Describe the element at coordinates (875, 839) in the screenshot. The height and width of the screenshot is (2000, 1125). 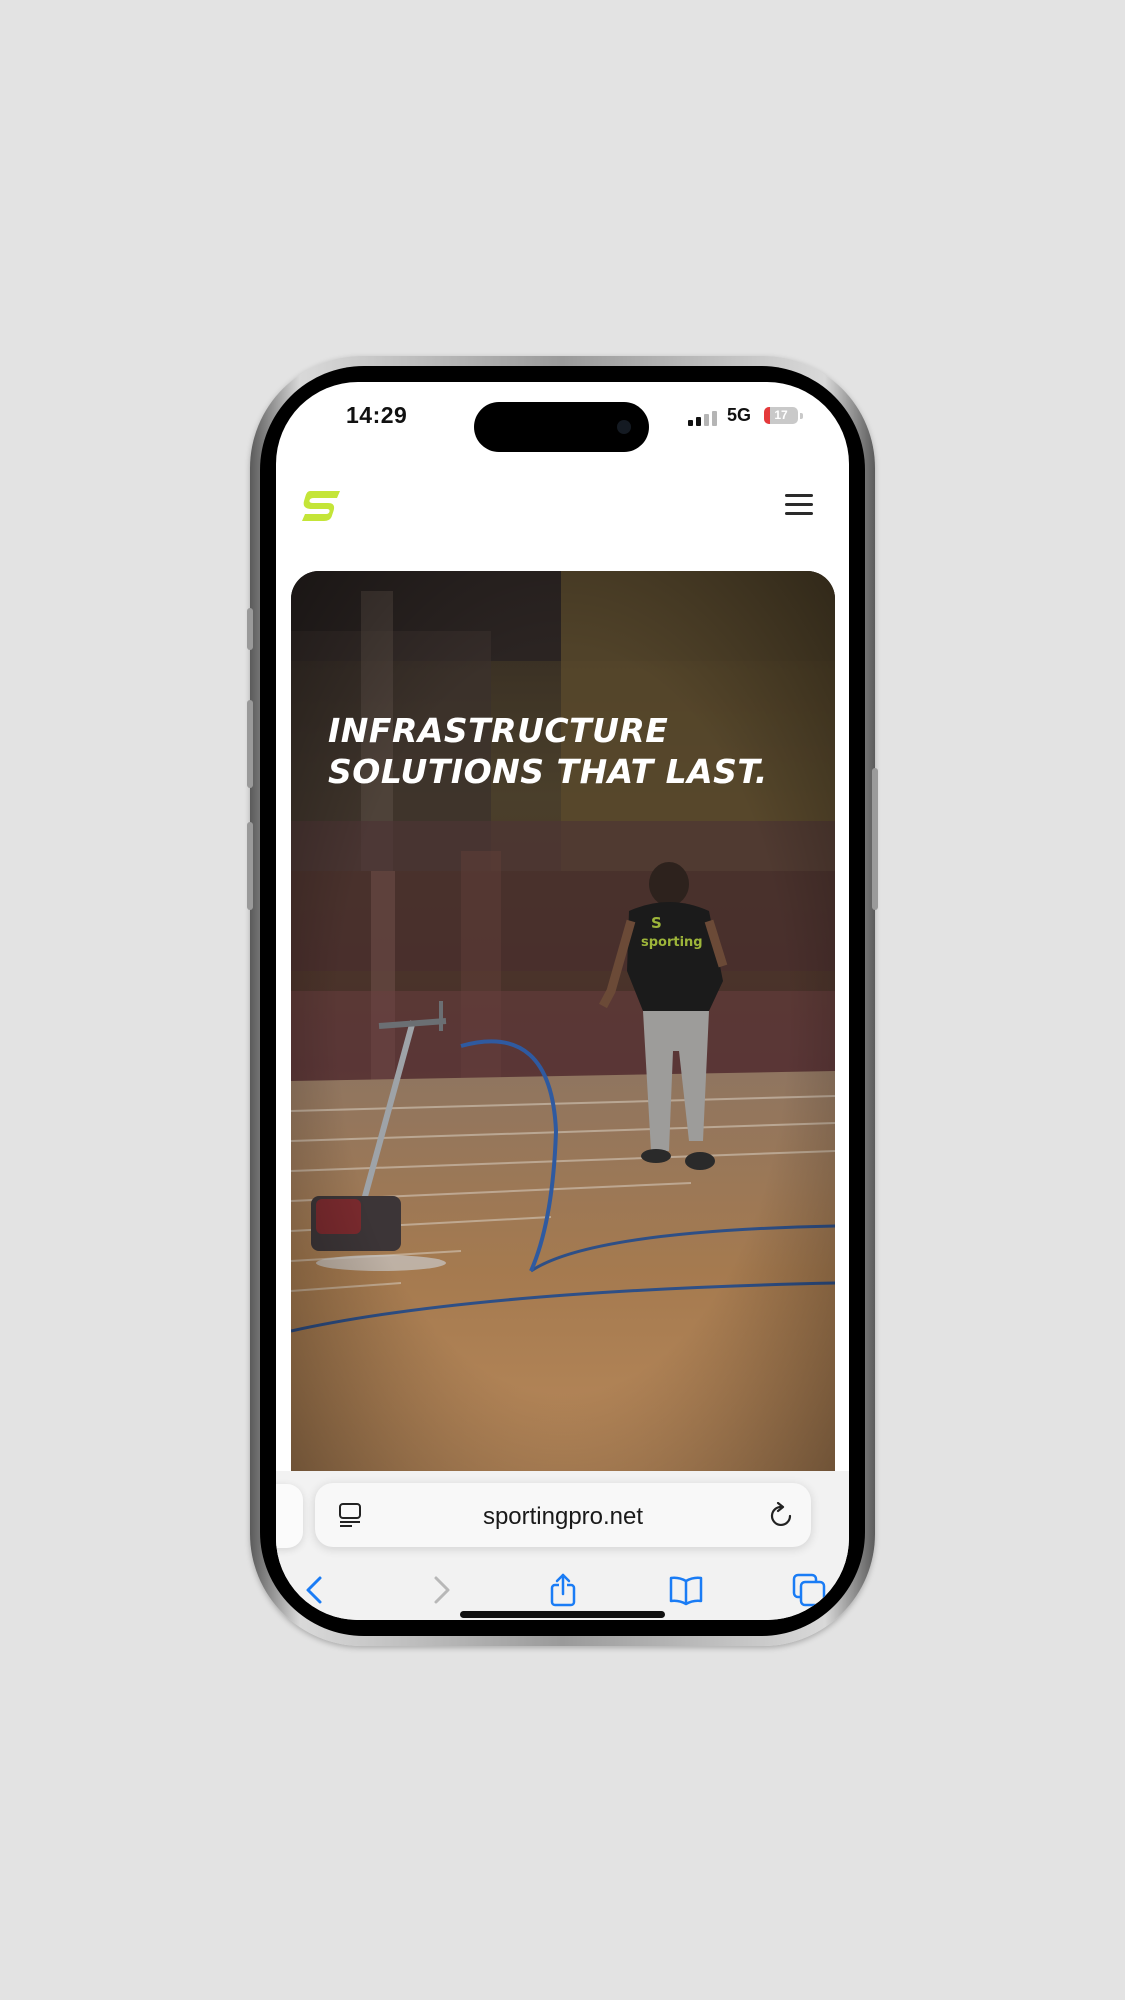
I see `power-button` at that location.